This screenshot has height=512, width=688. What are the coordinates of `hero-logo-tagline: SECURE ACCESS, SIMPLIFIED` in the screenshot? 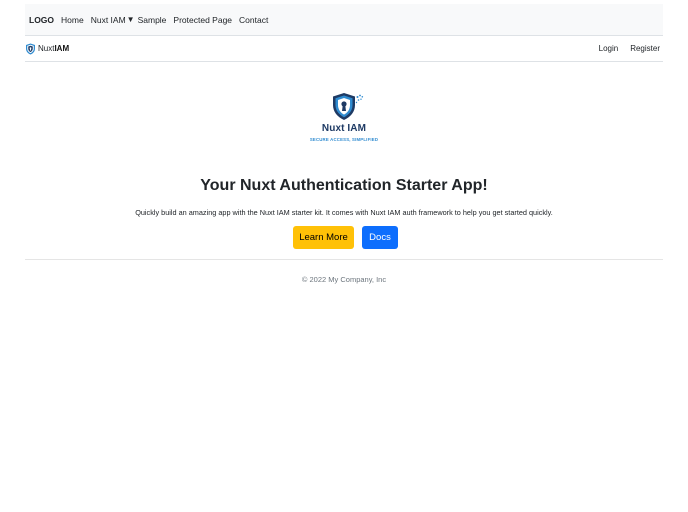 It's located at (344, 139).